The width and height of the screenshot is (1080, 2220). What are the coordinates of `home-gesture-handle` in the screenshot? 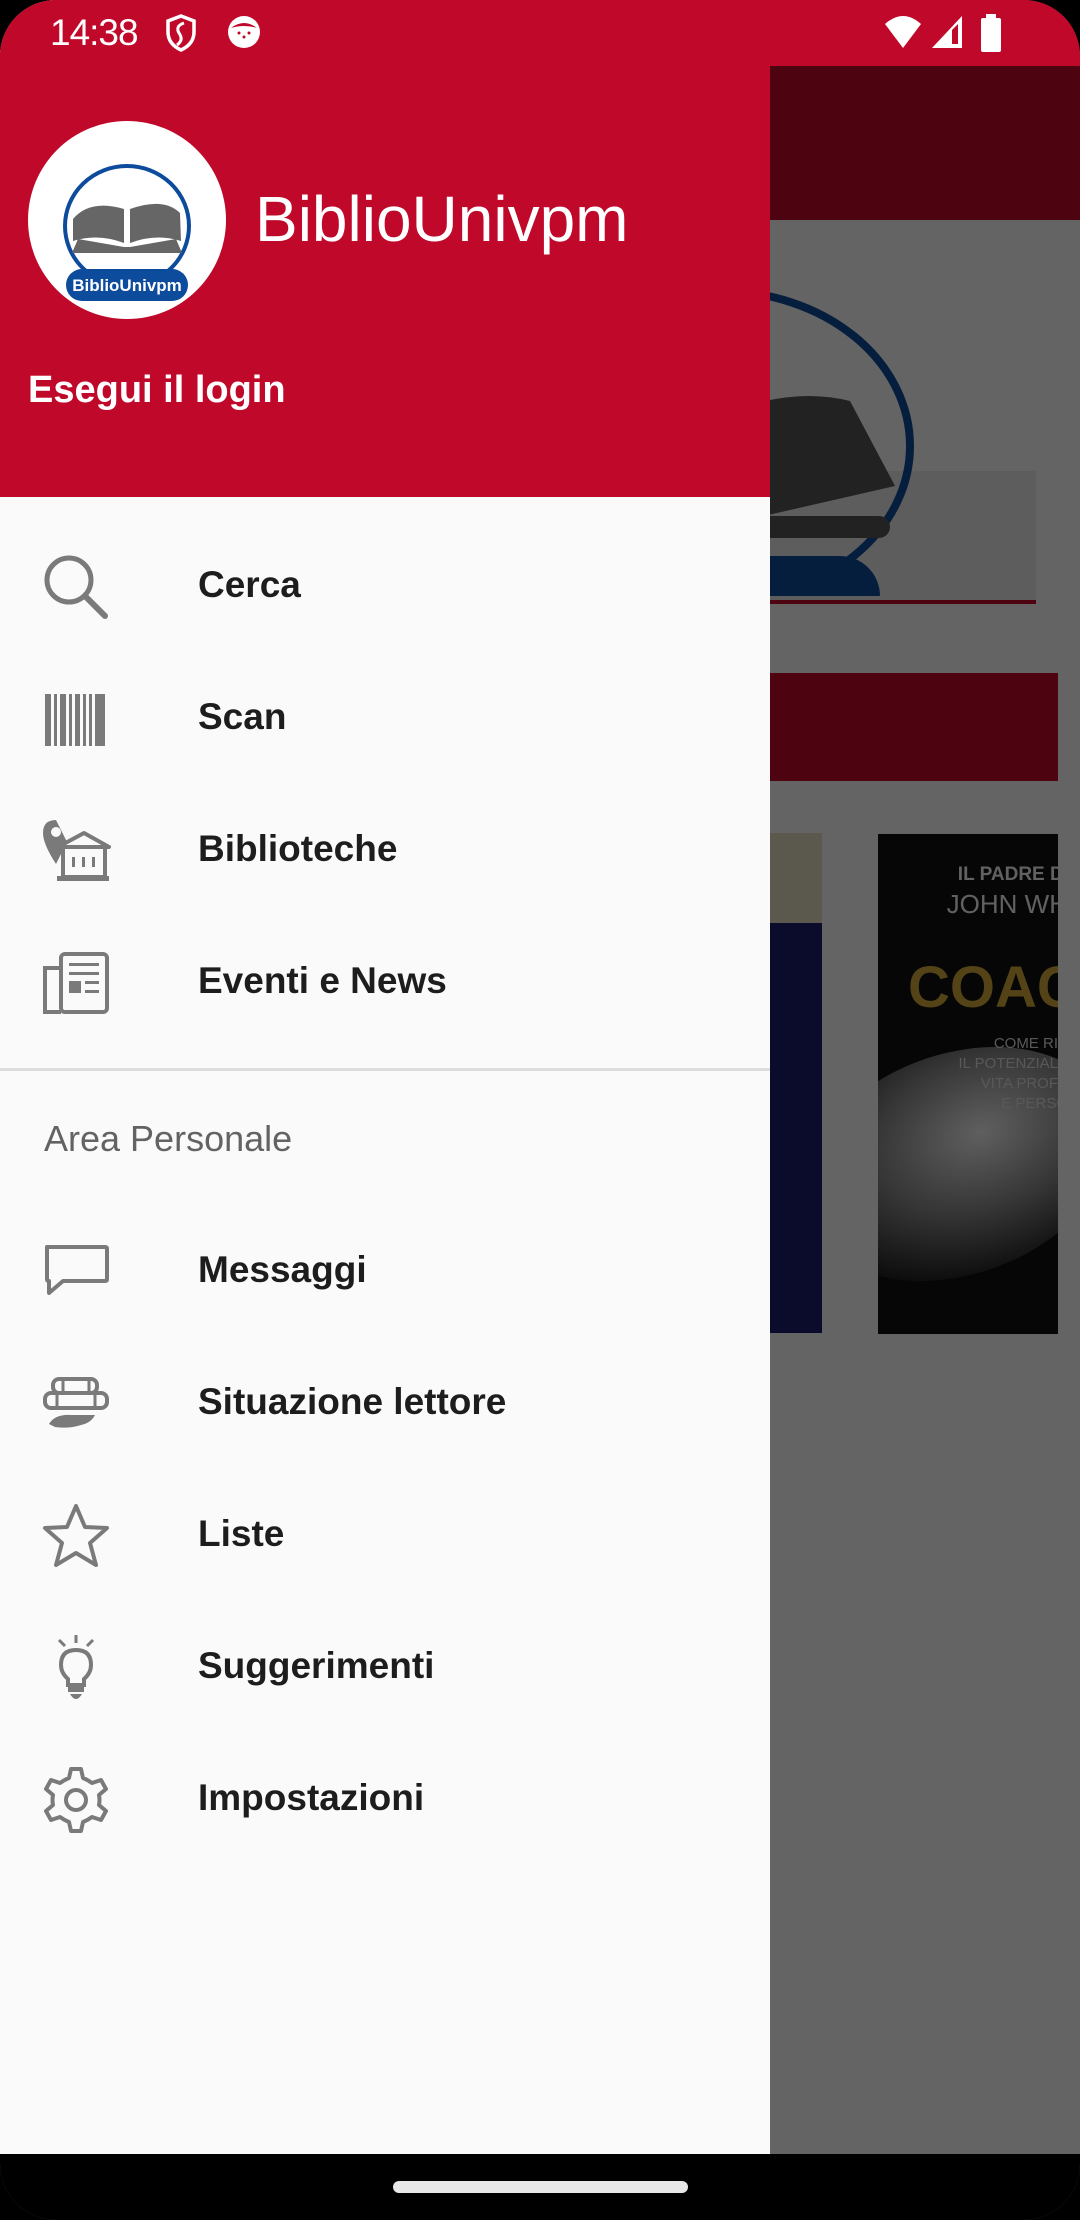 It's located at (540, 2187).